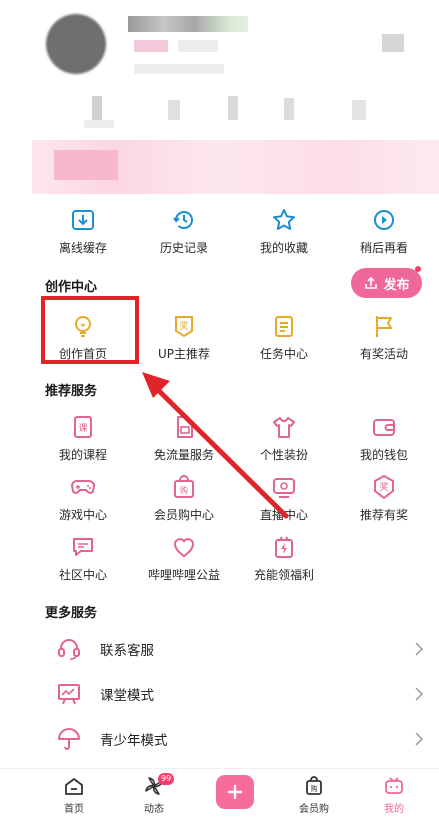 The width and height of the screenshot is (439, 822). I want to click on bilibili-charity: 哔哩哔哩公益, so click(184, 561).